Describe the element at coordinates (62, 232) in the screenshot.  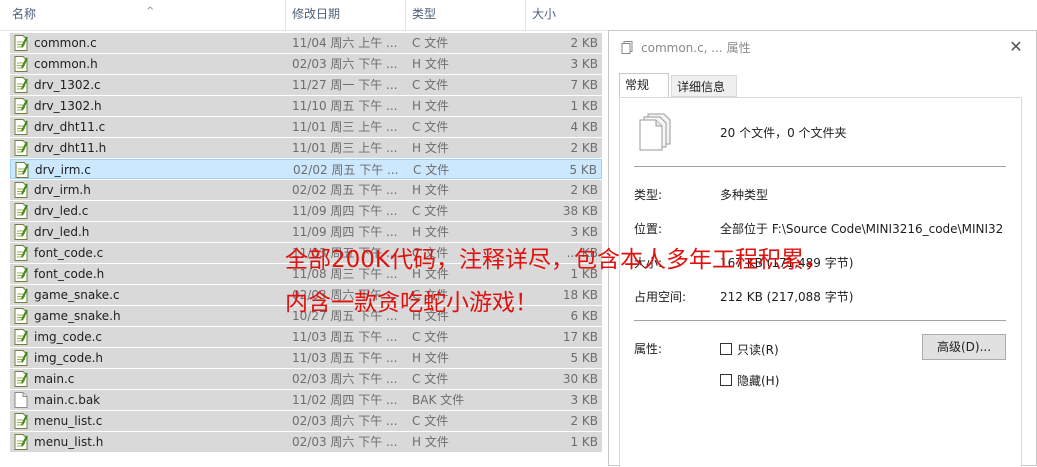
I see `file-name: drv_led.h` at that location.